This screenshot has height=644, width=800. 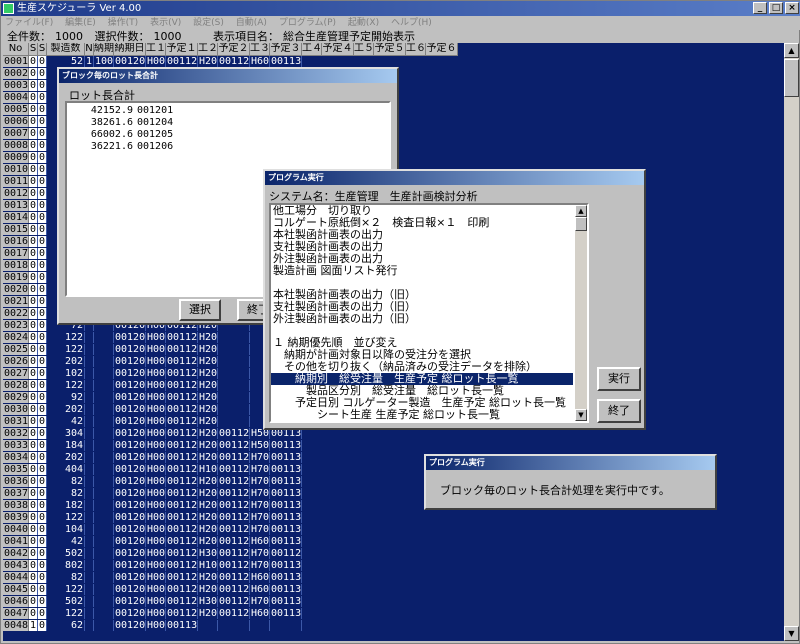 What do you see at coordinates (235, 147) in the screenshot?
I see `lot-list-item: 36221.6 001206` at bounding box center [235, 147].